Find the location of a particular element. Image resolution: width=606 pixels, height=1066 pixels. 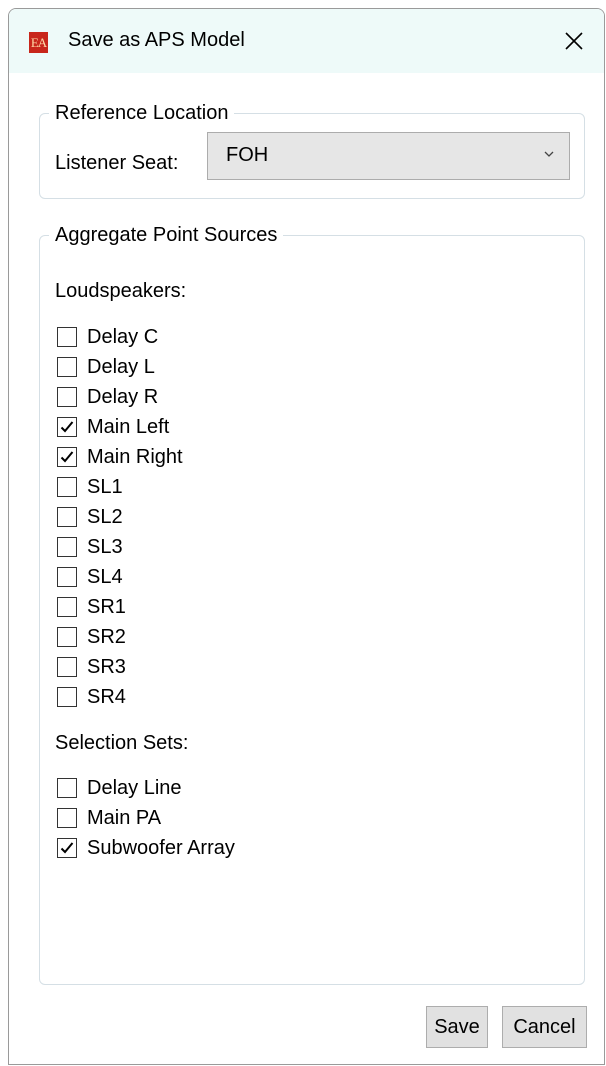

loudspeaker-item: SR4 is located at coordinates (120, 697).